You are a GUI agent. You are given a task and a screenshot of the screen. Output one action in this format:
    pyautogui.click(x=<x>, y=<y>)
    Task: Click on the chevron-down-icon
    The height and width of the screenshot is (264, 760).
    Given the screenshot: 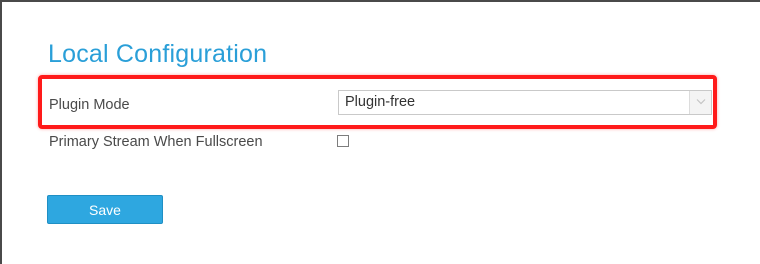 What is the action you would take?
    pyautogui.click(x=701, y=102)
    